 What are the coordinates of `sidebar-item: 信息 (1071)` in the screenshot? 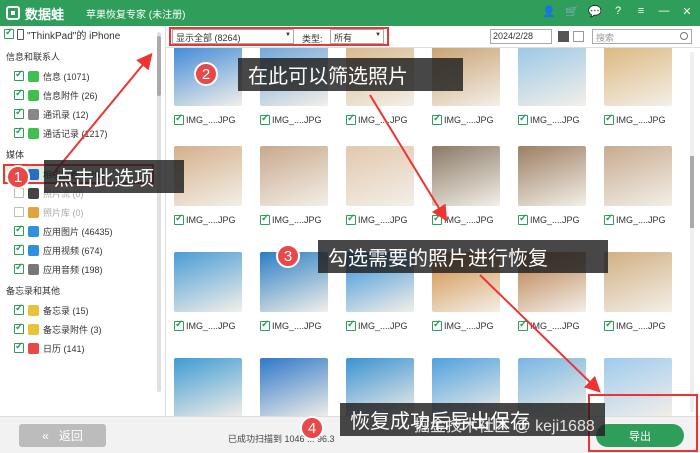 It's located at (84, 76).